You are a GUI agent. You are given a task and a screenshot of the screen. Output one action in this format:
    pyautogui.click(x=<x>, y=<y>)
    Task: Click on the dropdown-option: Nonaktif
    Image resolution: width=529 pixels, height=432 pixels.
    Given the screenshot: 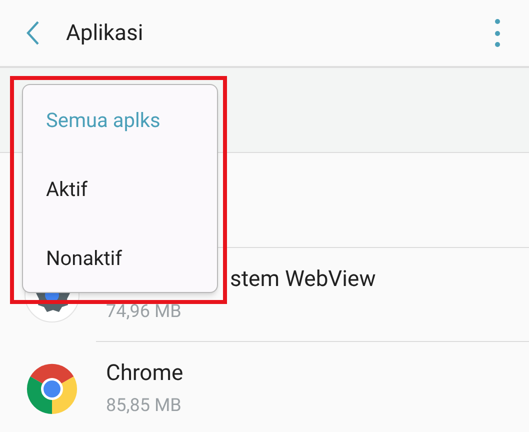 What is the action you would take?
    pyautogui.click(x=120, y=257)
    